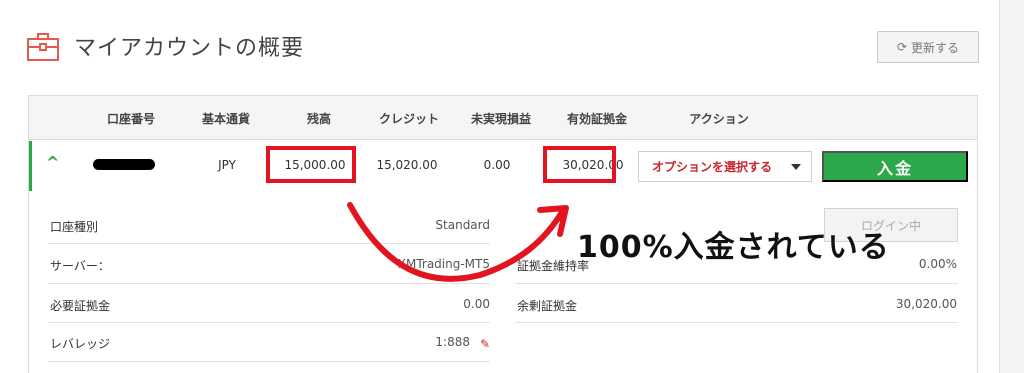 This screenshot has height=373, width=1024. I want to click on column-header-equity: 有効証拠金, so click(596, 119).